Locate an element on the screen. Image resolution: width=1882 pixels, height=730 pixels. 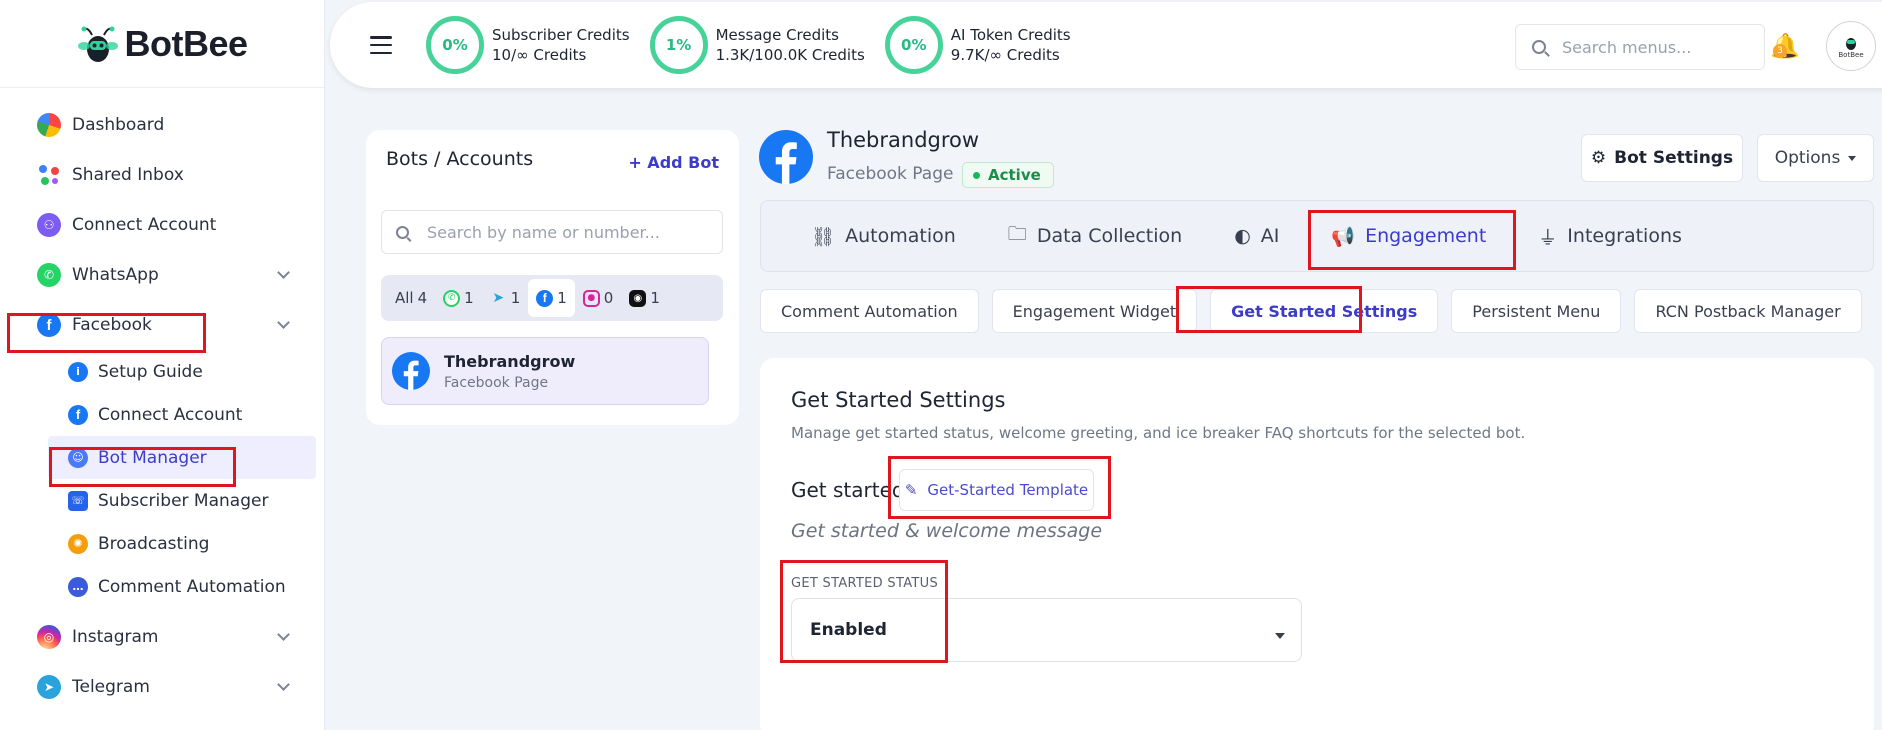
subtab-get-started-settings: Get Started Settings is located at coordinates (1324, 311).